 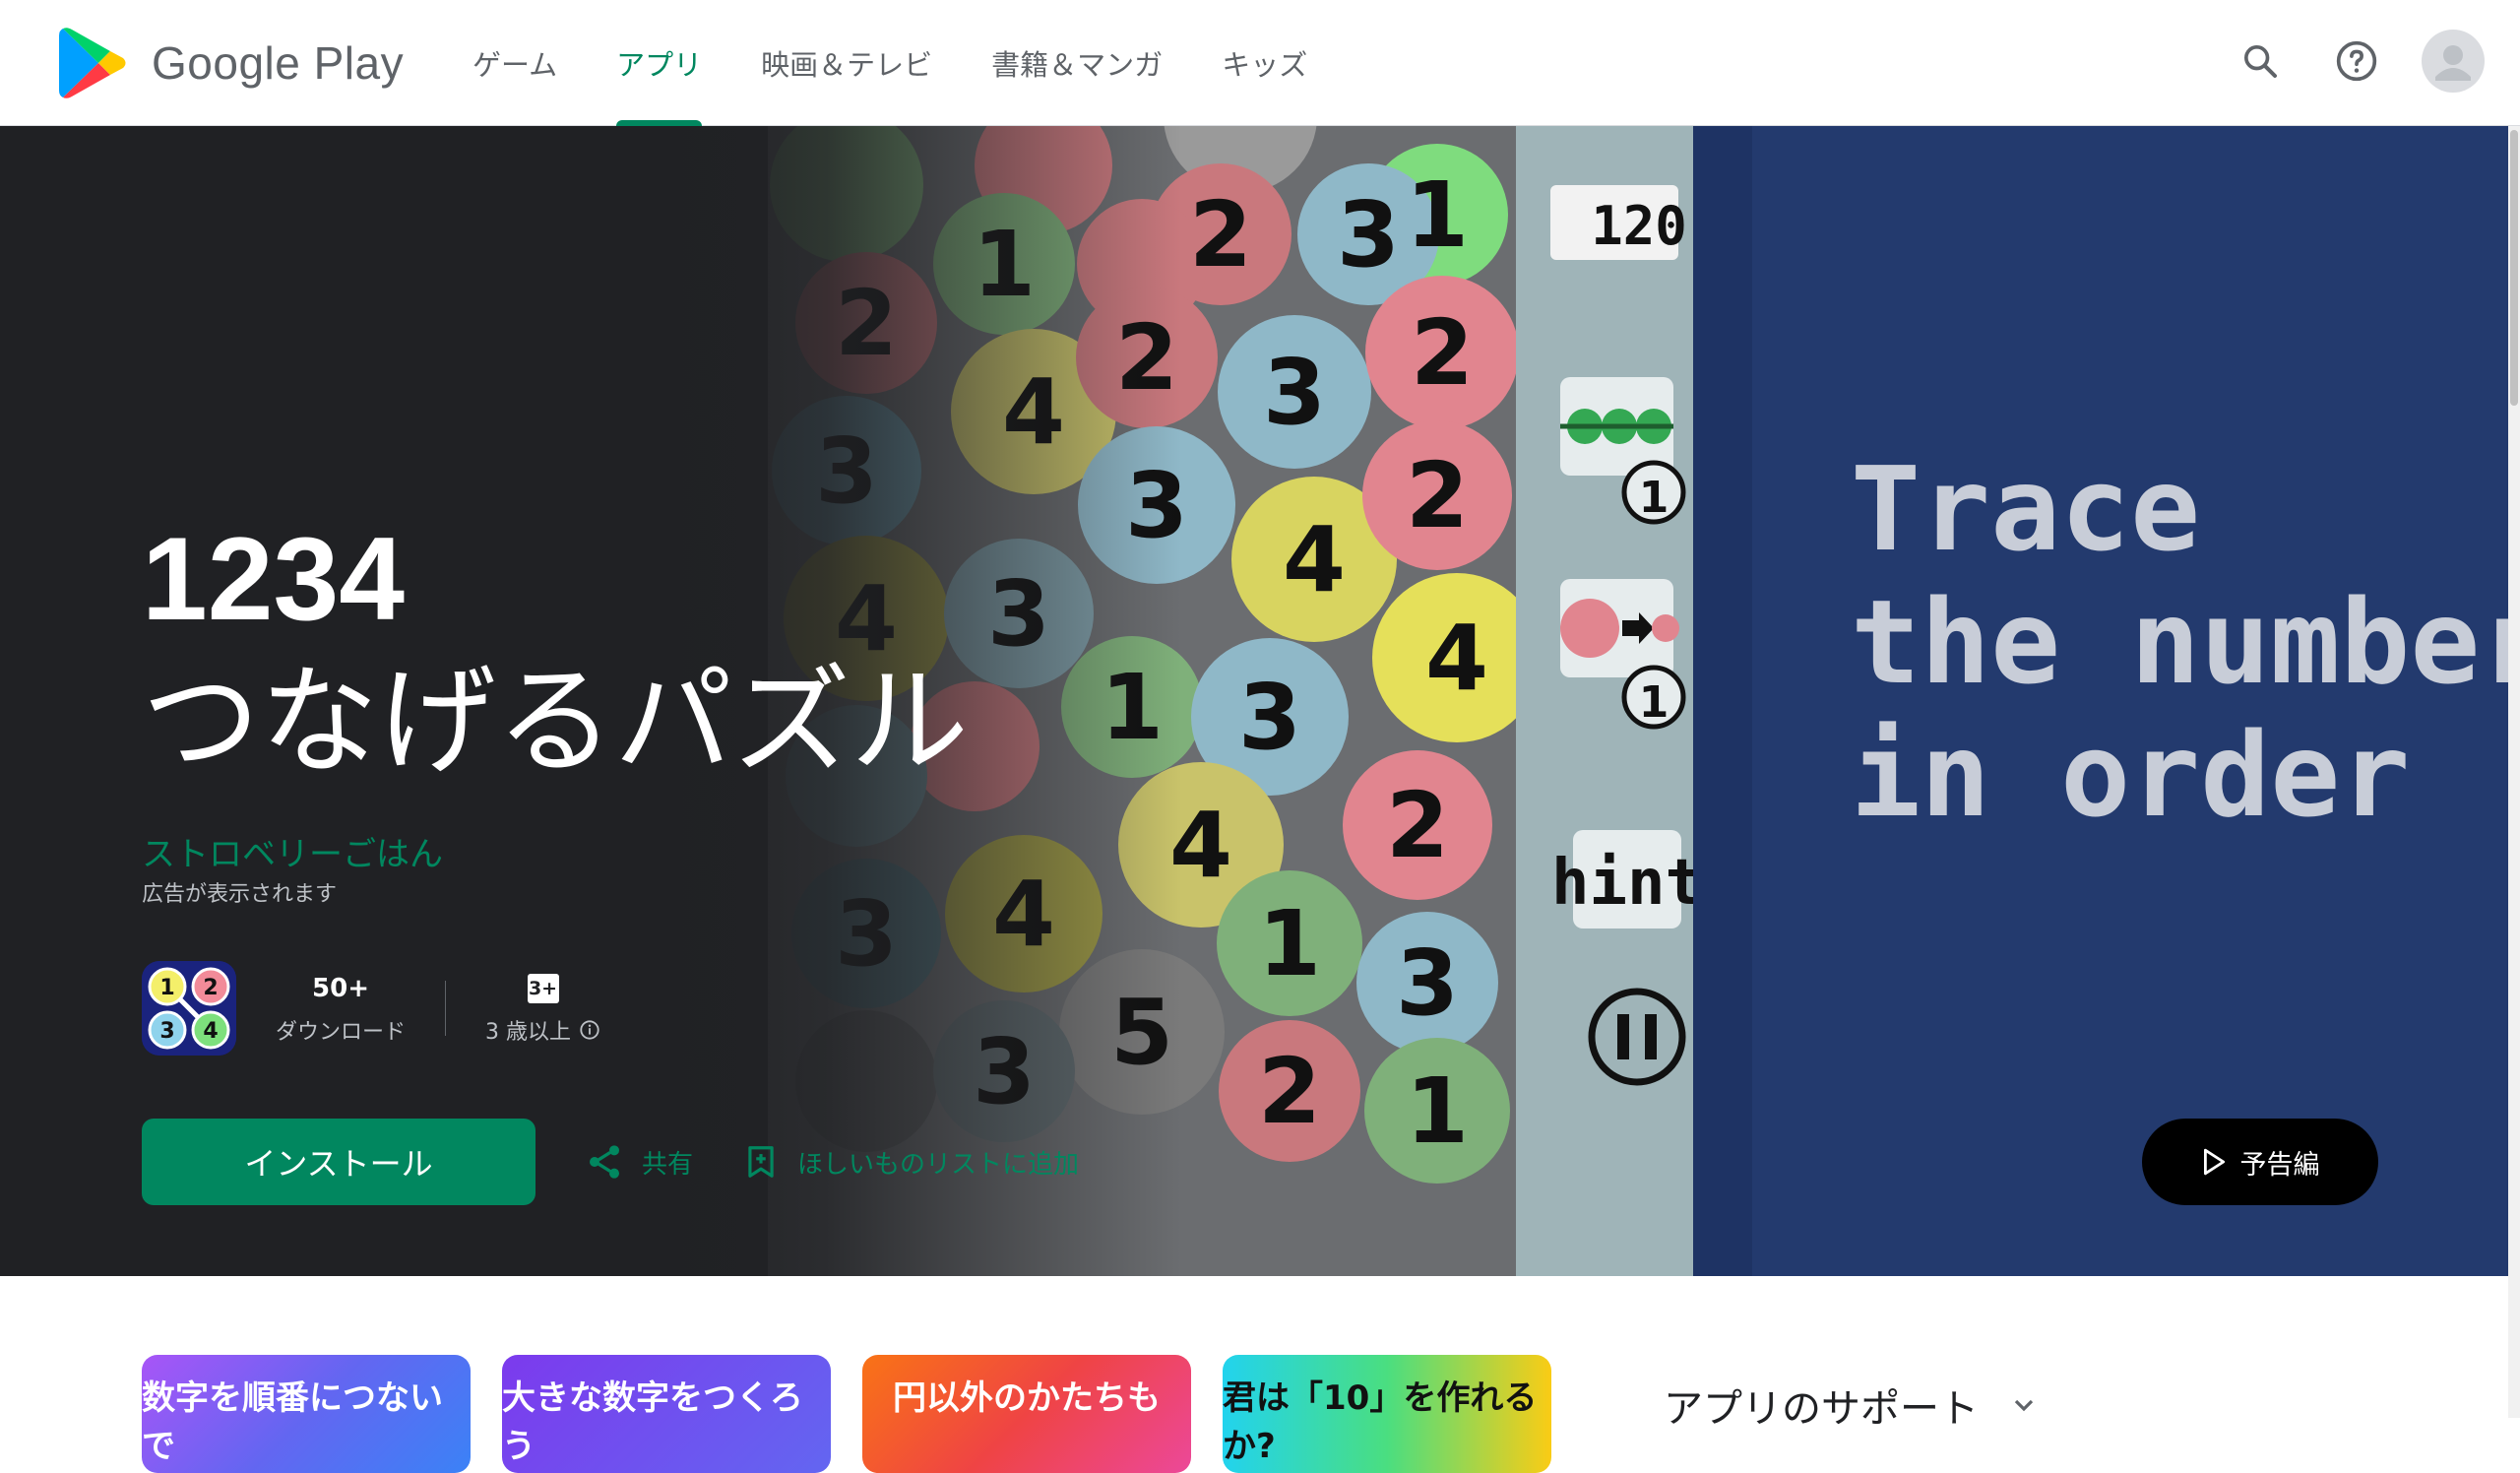 I want to click on trailer-button: 予告編, so click(x=2260, y=1162).